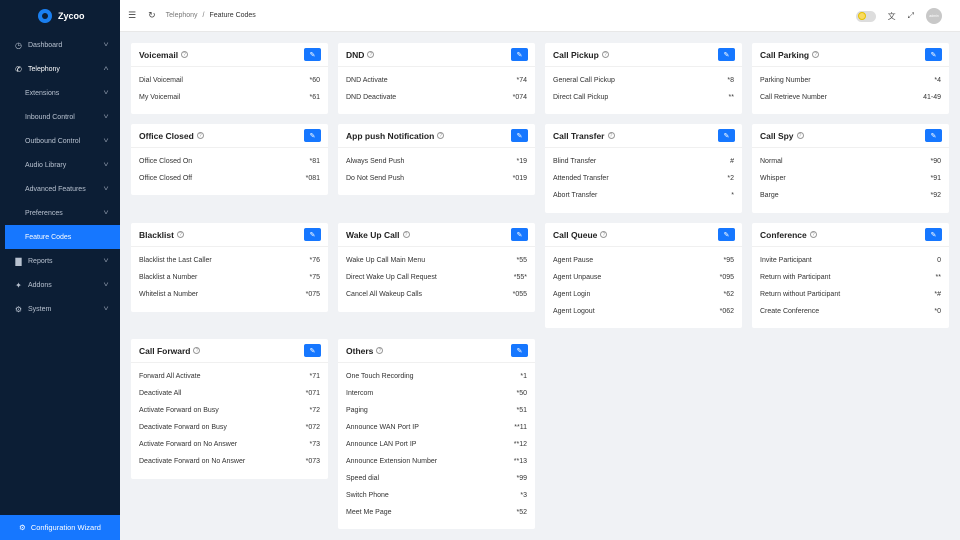 The width and height of the screenshot is (960, 540). Describe the element at coordinates (935, 178) in the screenshot. I see `code-value: *91` at that location.